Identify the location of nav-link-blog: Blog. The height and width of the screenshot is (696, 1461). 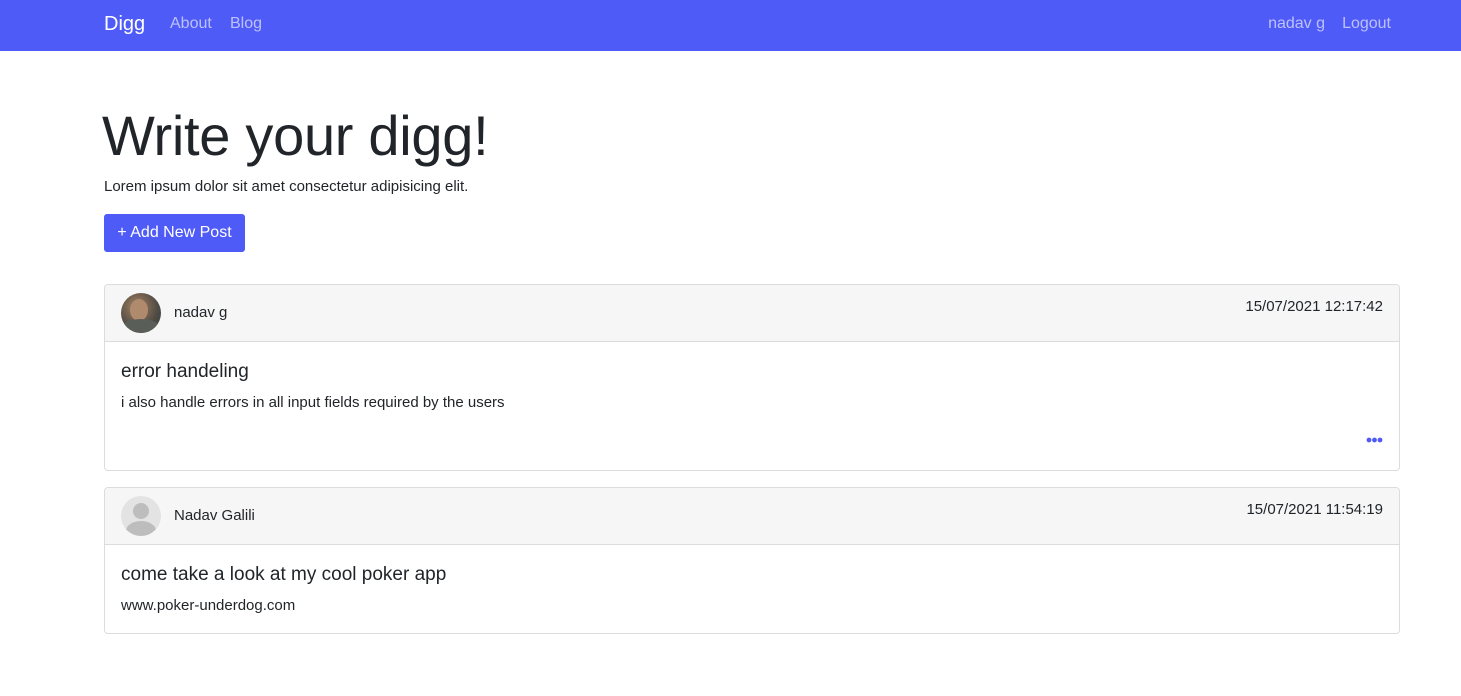
(246, 24).